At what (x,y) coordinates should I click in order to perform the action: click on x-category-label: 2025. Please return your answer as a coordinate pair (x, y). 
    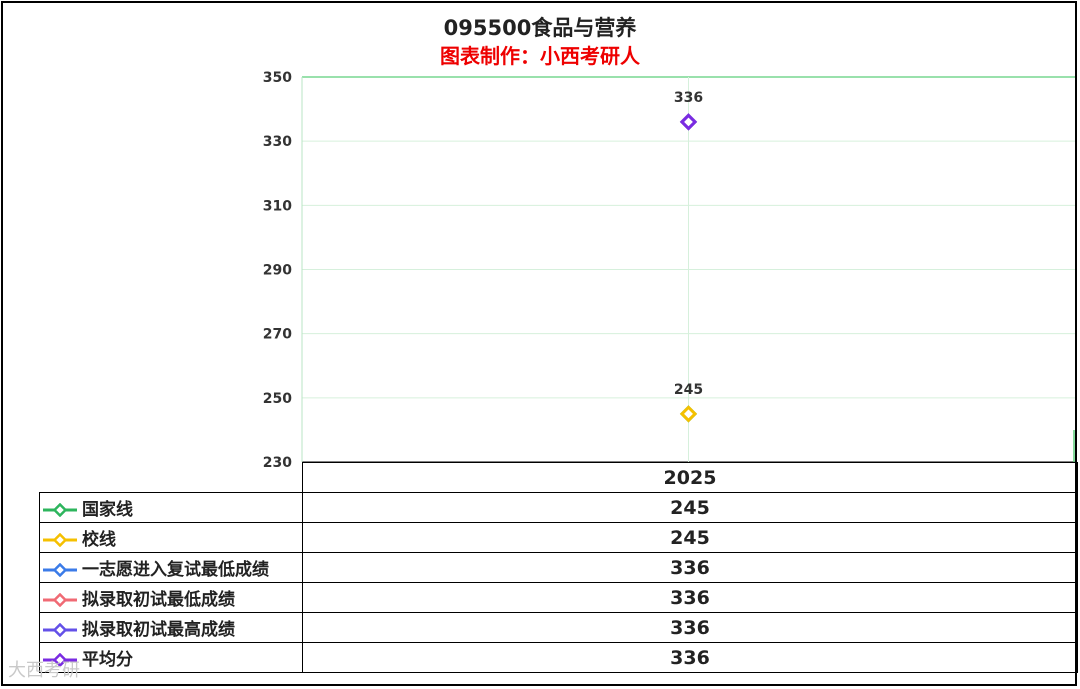
    Looking at the image, I should click on (690, 477).